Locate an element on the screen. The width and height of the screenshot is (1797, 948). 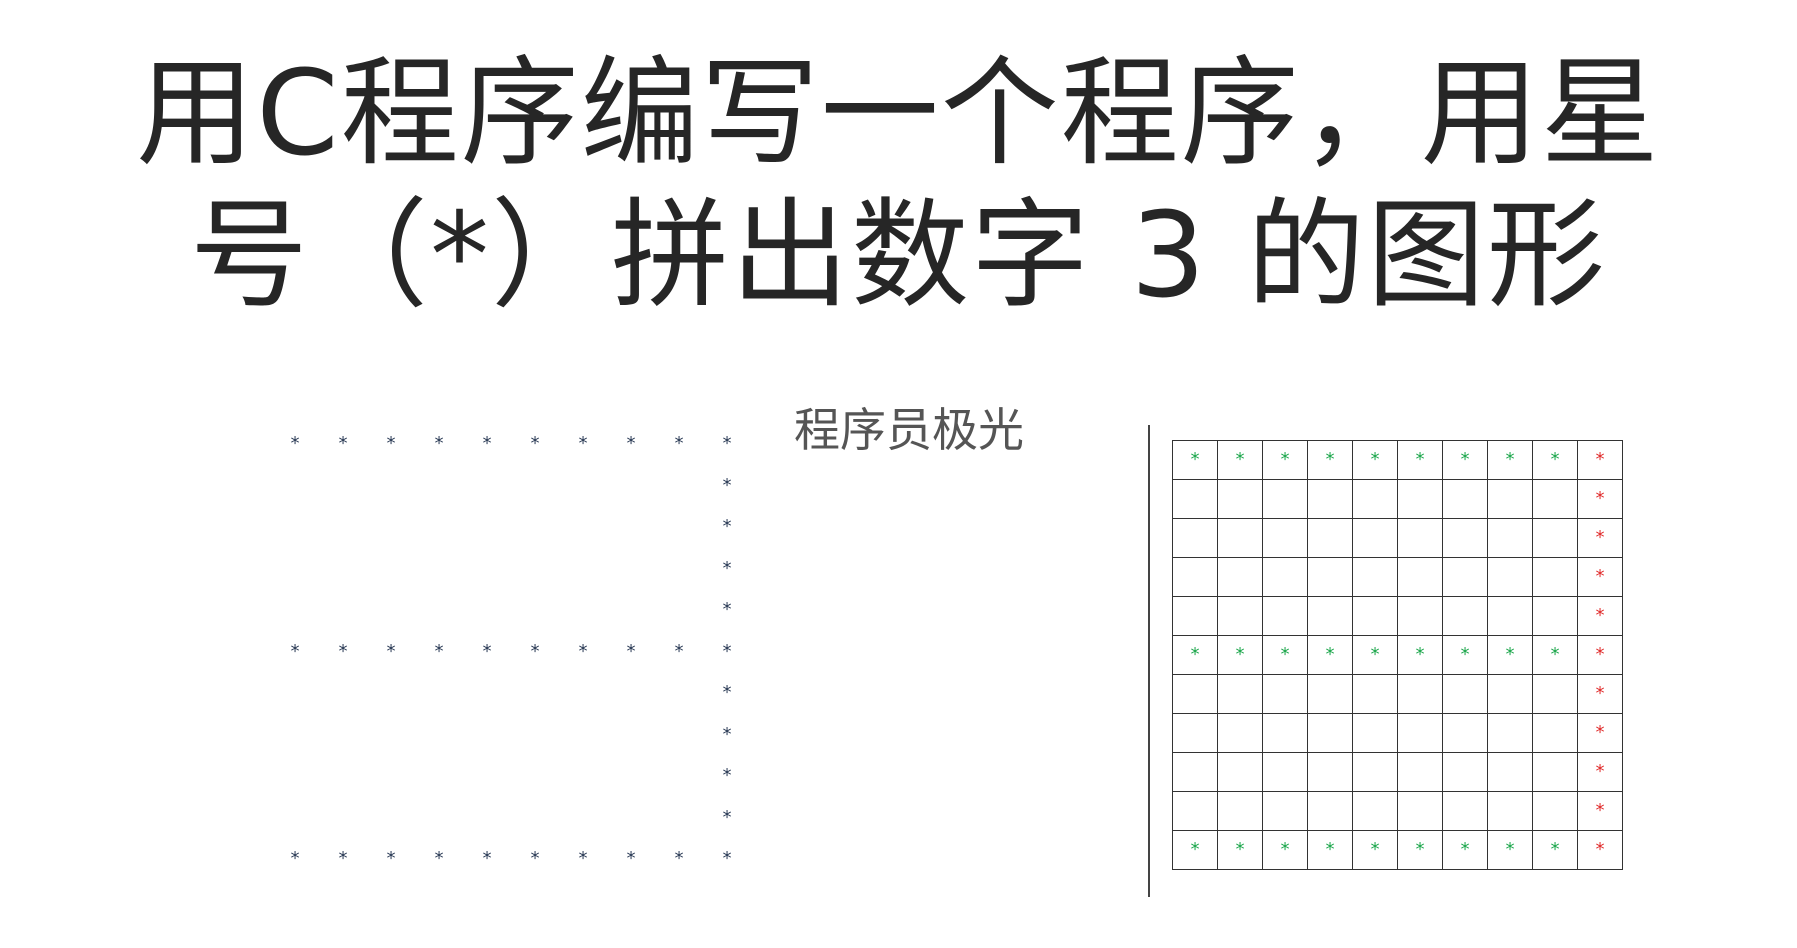
title-line-2: 号（*）拼出数字 3 的图形 is located at coordinates (898, 255).